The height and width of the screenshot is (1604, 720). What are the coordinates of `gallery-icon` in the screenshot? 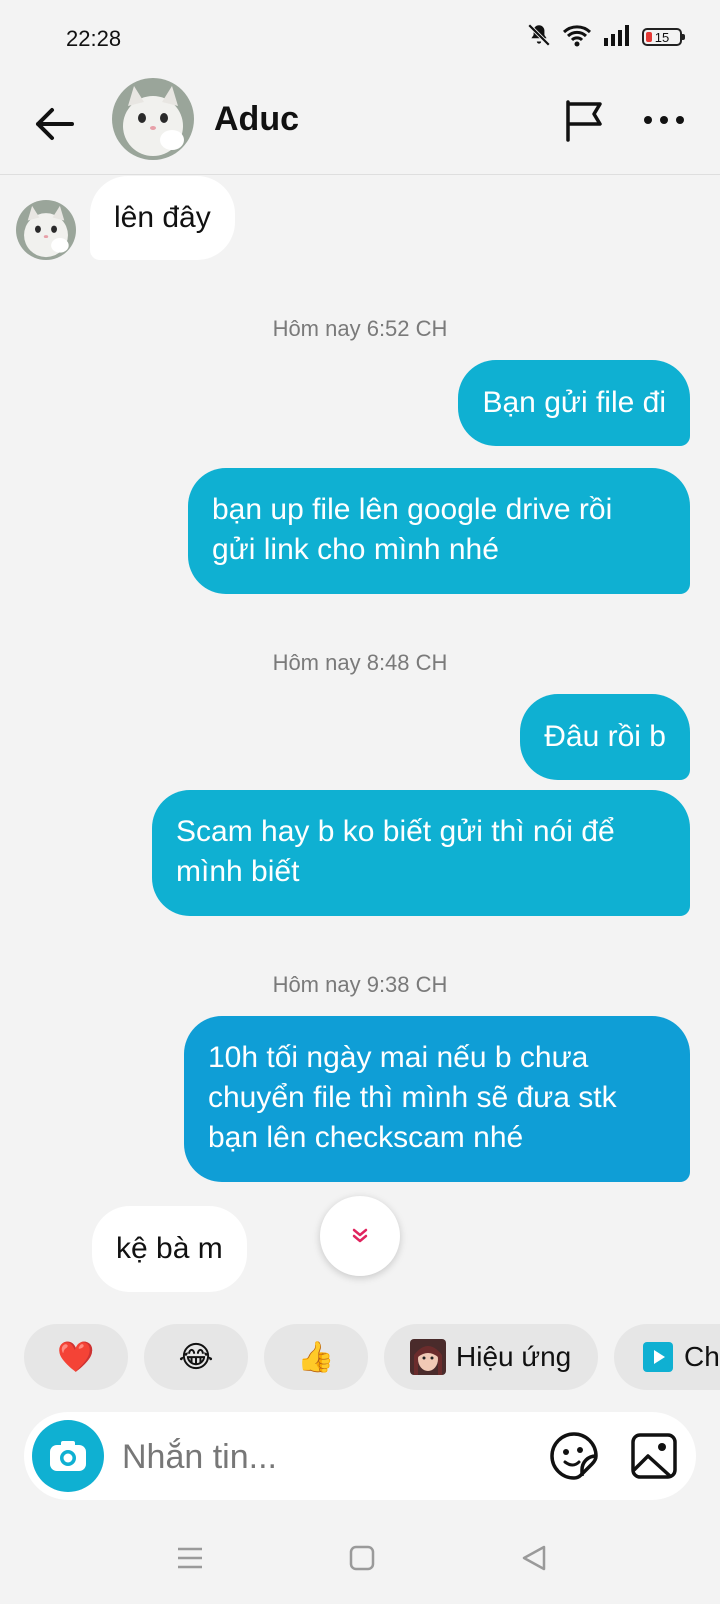 It's located at (654, 1456).